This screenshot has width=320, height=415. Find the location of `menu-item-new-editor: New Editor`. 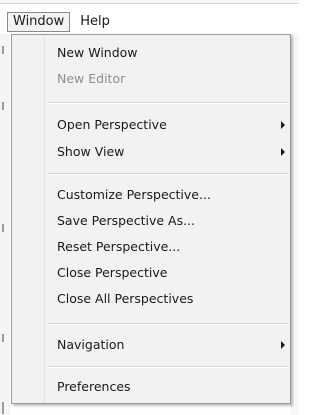

menu-item-new-editor: New Editor is located at coordinates (171, 79).